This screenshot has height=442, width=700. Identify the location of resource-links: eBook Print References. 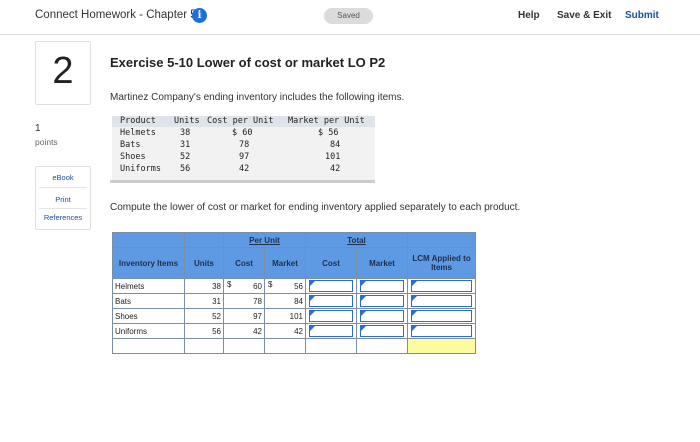
(63, 198).